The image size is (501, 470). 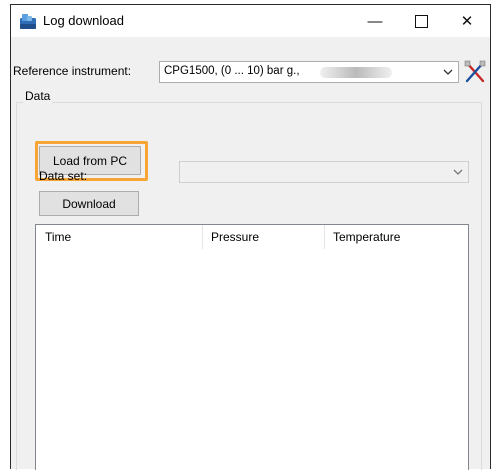 I want to click on data-group-title: Data, so click(x=38, y=96).